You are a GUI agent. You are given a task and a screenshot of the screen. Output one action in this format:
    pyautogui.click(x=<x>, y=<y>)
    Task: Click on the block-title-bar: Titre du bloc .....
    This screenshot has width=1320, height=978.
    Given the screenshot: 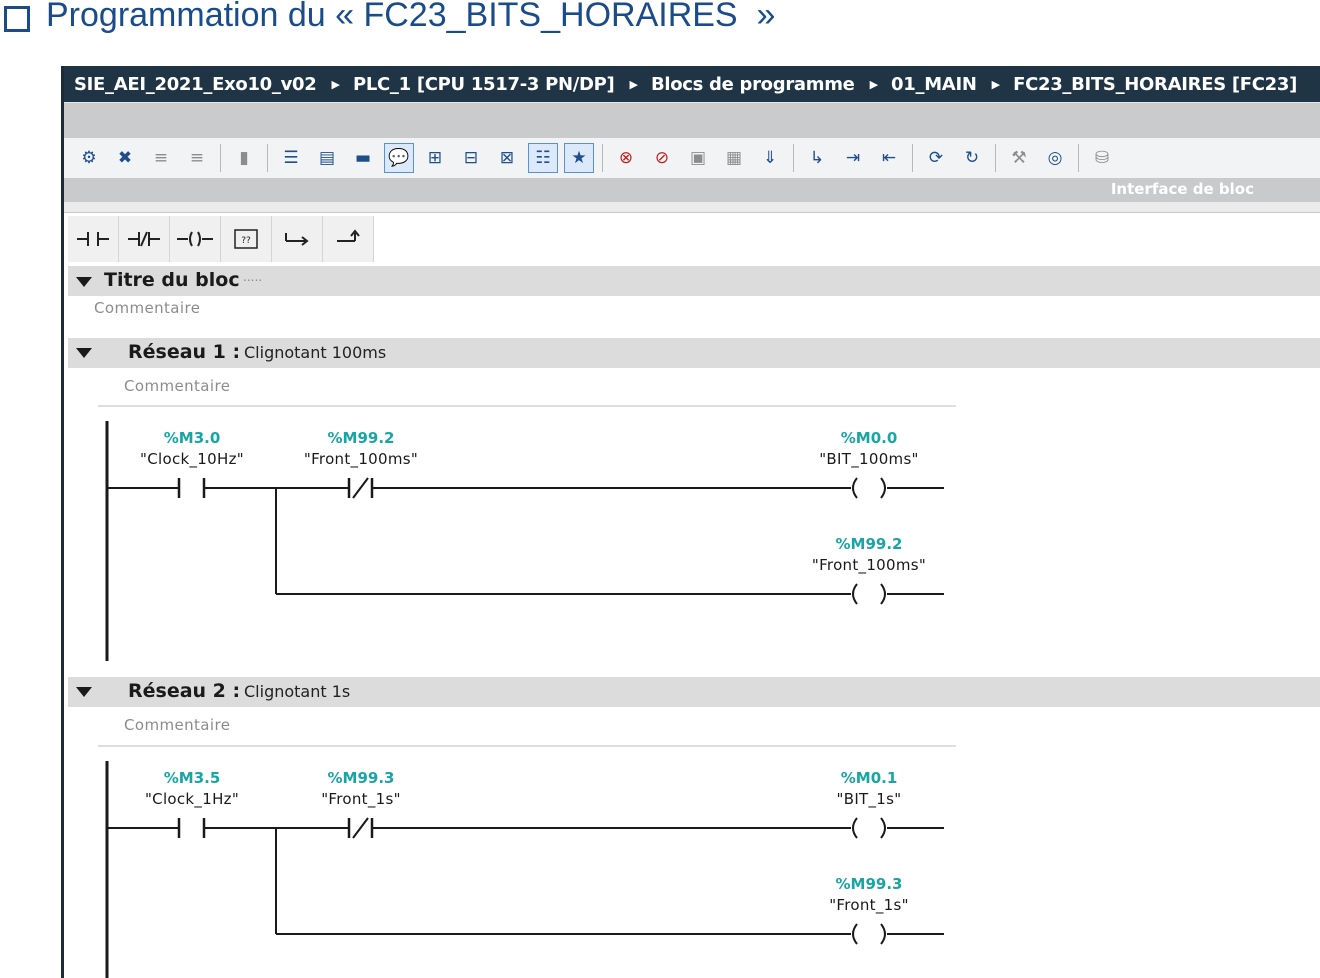 What is the action you would take?
    pyautogui.click(x=694, y=281)
    